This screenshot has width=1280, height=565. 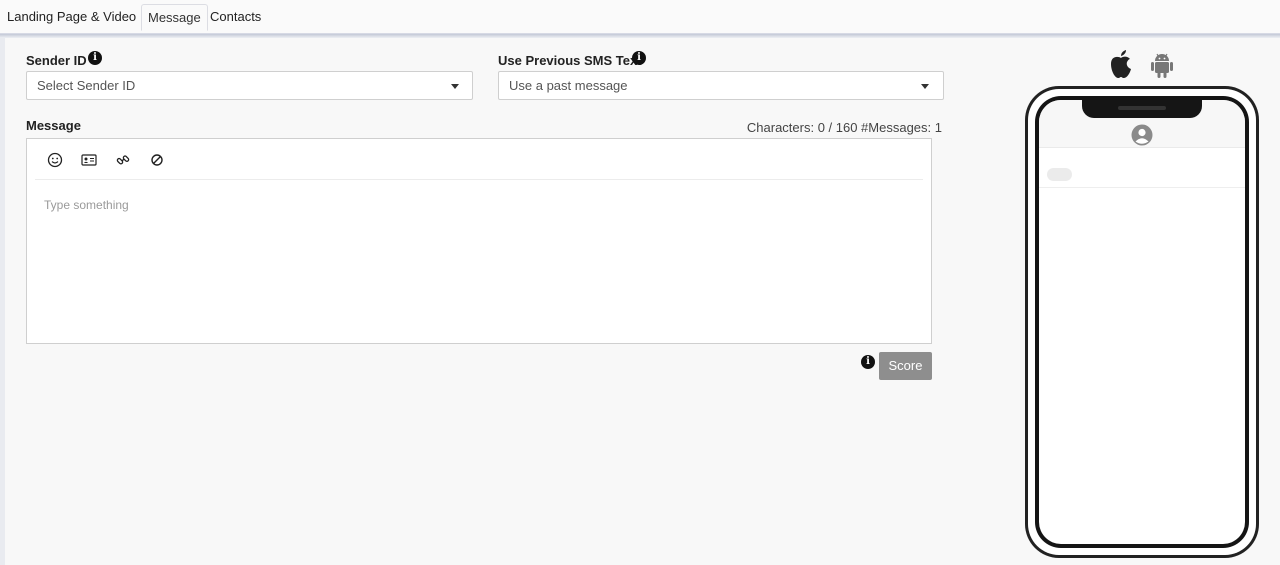 I want to click on message-label: Message, so click(x=53, y=125).